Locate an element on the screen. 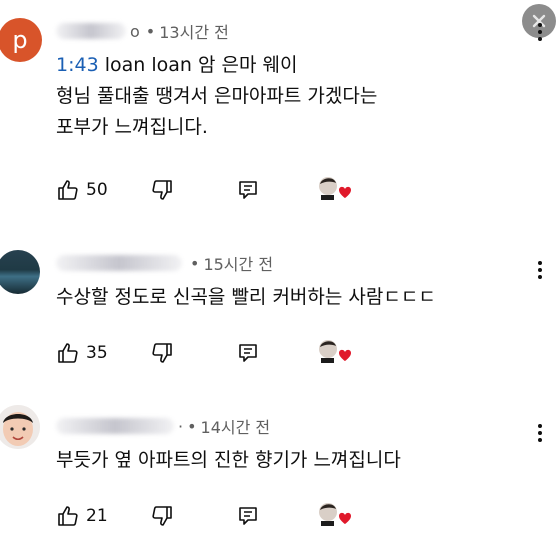 The image size is (560, 560). like-button: 50 is located at coordinates (82, 190).